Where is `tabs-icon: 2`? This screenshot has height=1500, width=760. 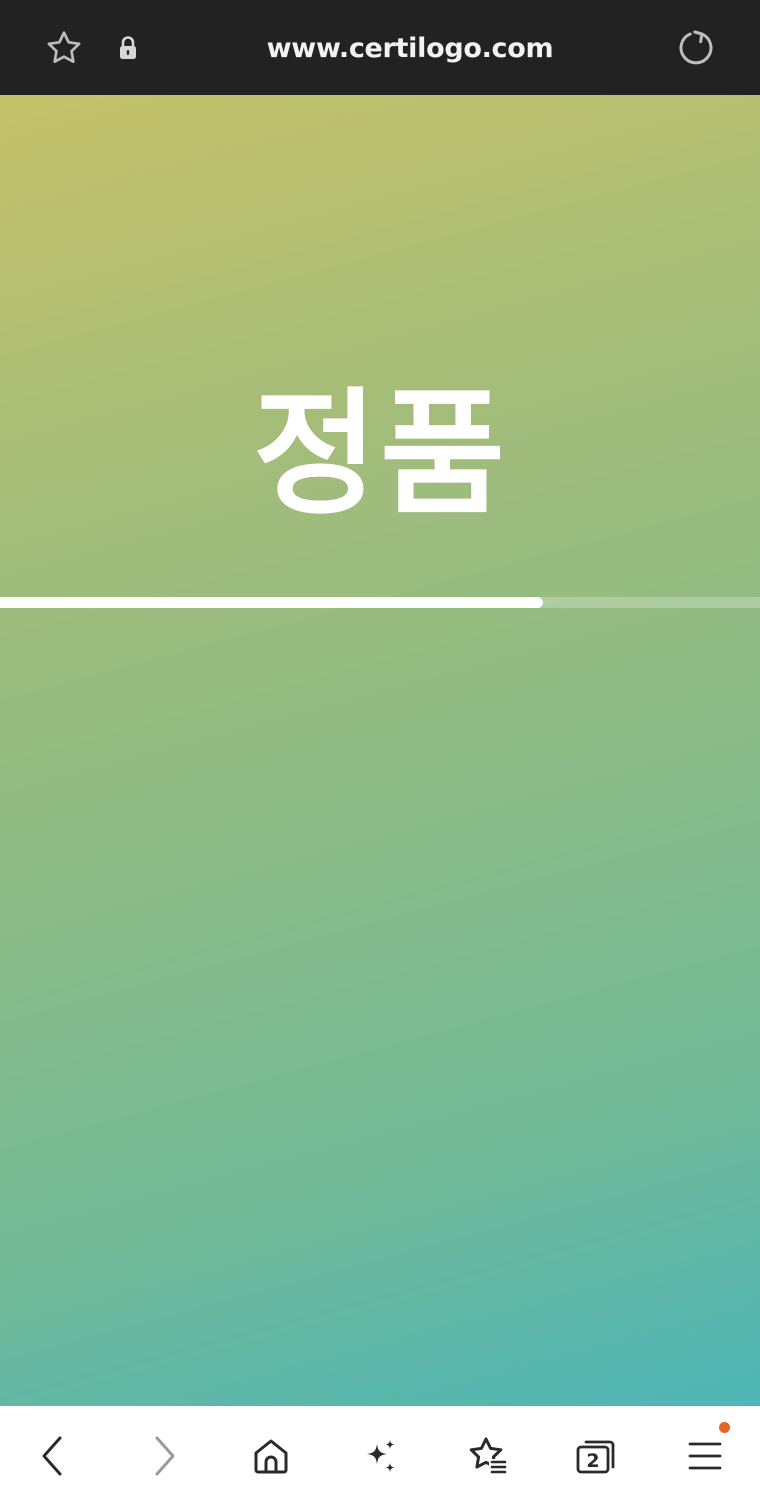 tabs-icon: 2 is located at coordinates (595, 1457).